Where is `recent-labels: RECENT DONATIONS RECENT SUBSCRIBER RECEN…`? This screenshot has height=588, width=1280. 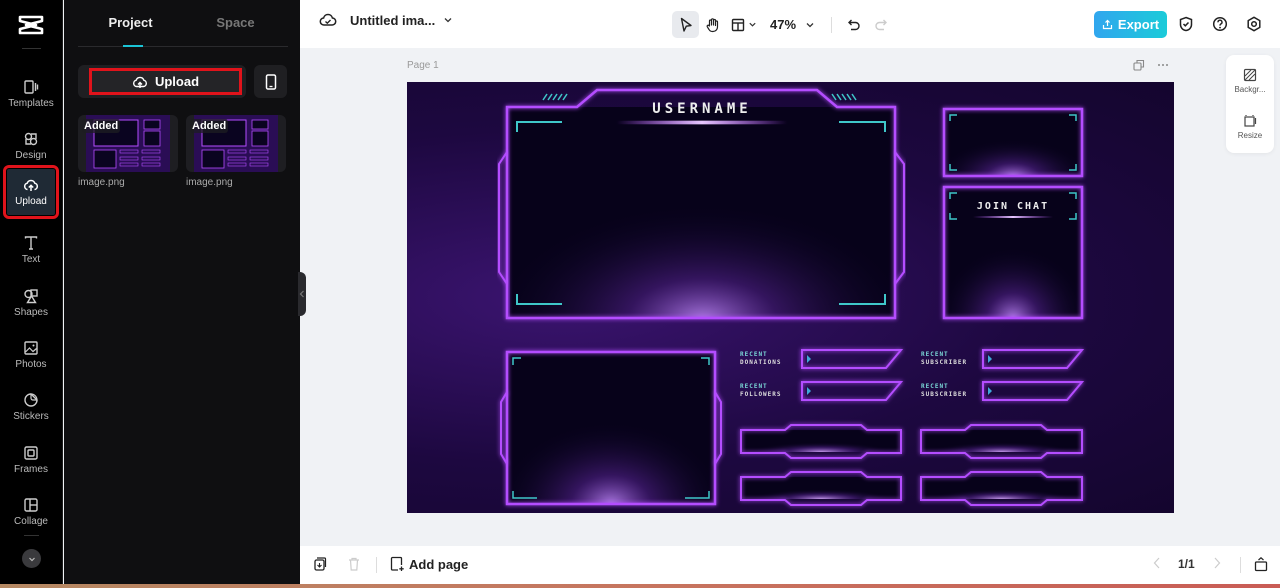 recent-labels: RECENT DONATIONS RECENT SUBSCRIBER RECEN… is located at coordinates (853, 374).